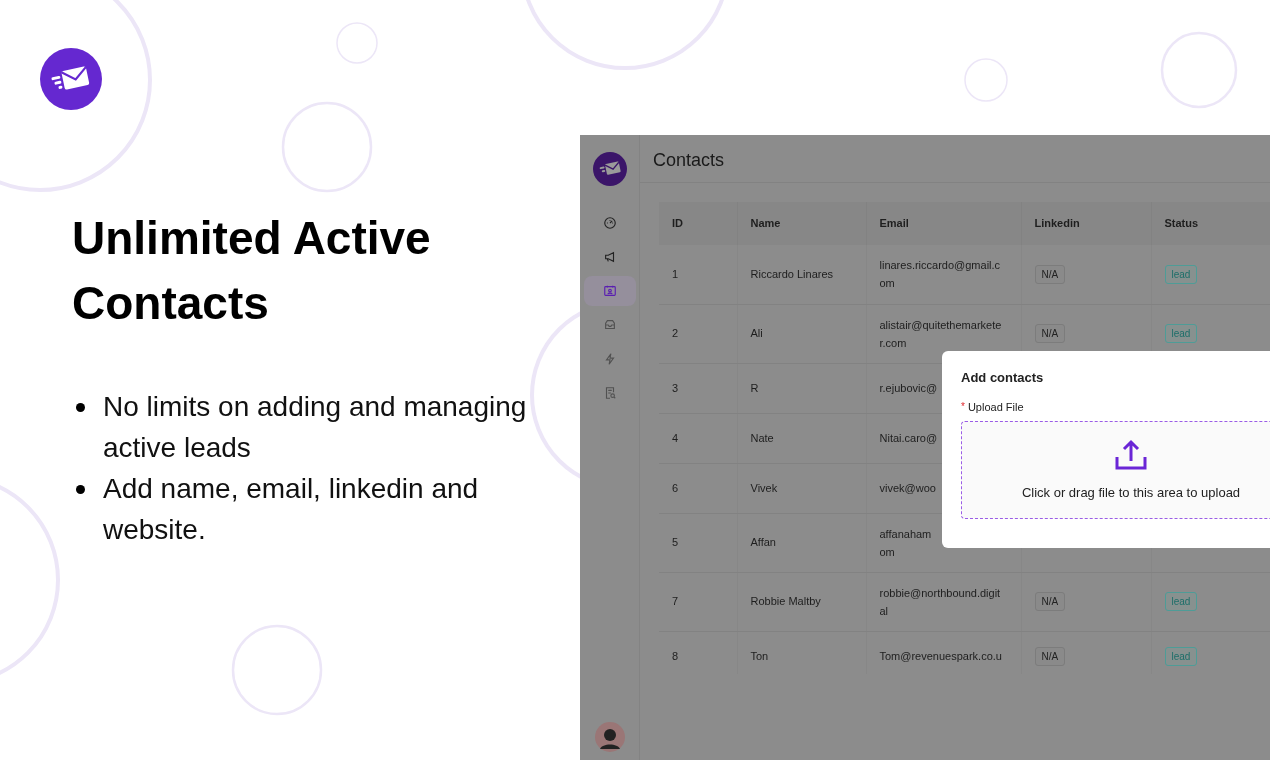 The image size is (1270, 760). I want to click on table-cell: 3, so click(698, 388).